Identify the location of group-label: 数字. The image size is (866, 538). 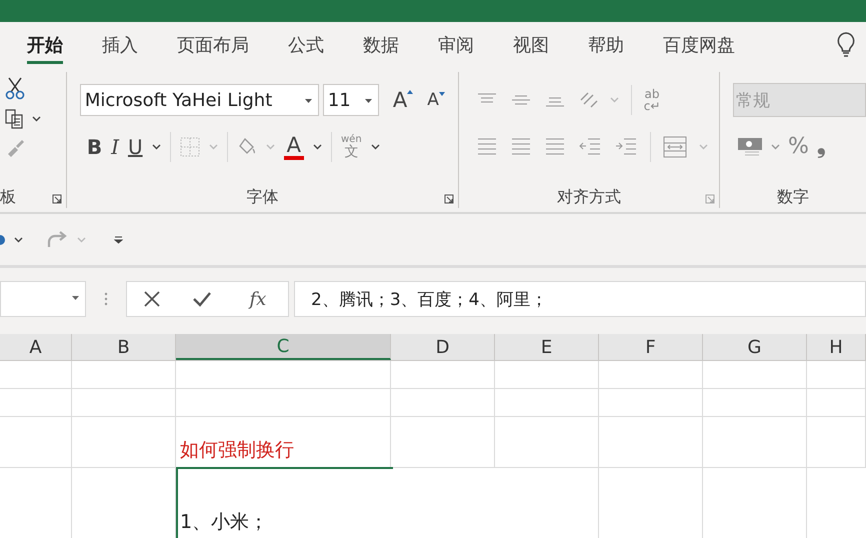
(793, 197).